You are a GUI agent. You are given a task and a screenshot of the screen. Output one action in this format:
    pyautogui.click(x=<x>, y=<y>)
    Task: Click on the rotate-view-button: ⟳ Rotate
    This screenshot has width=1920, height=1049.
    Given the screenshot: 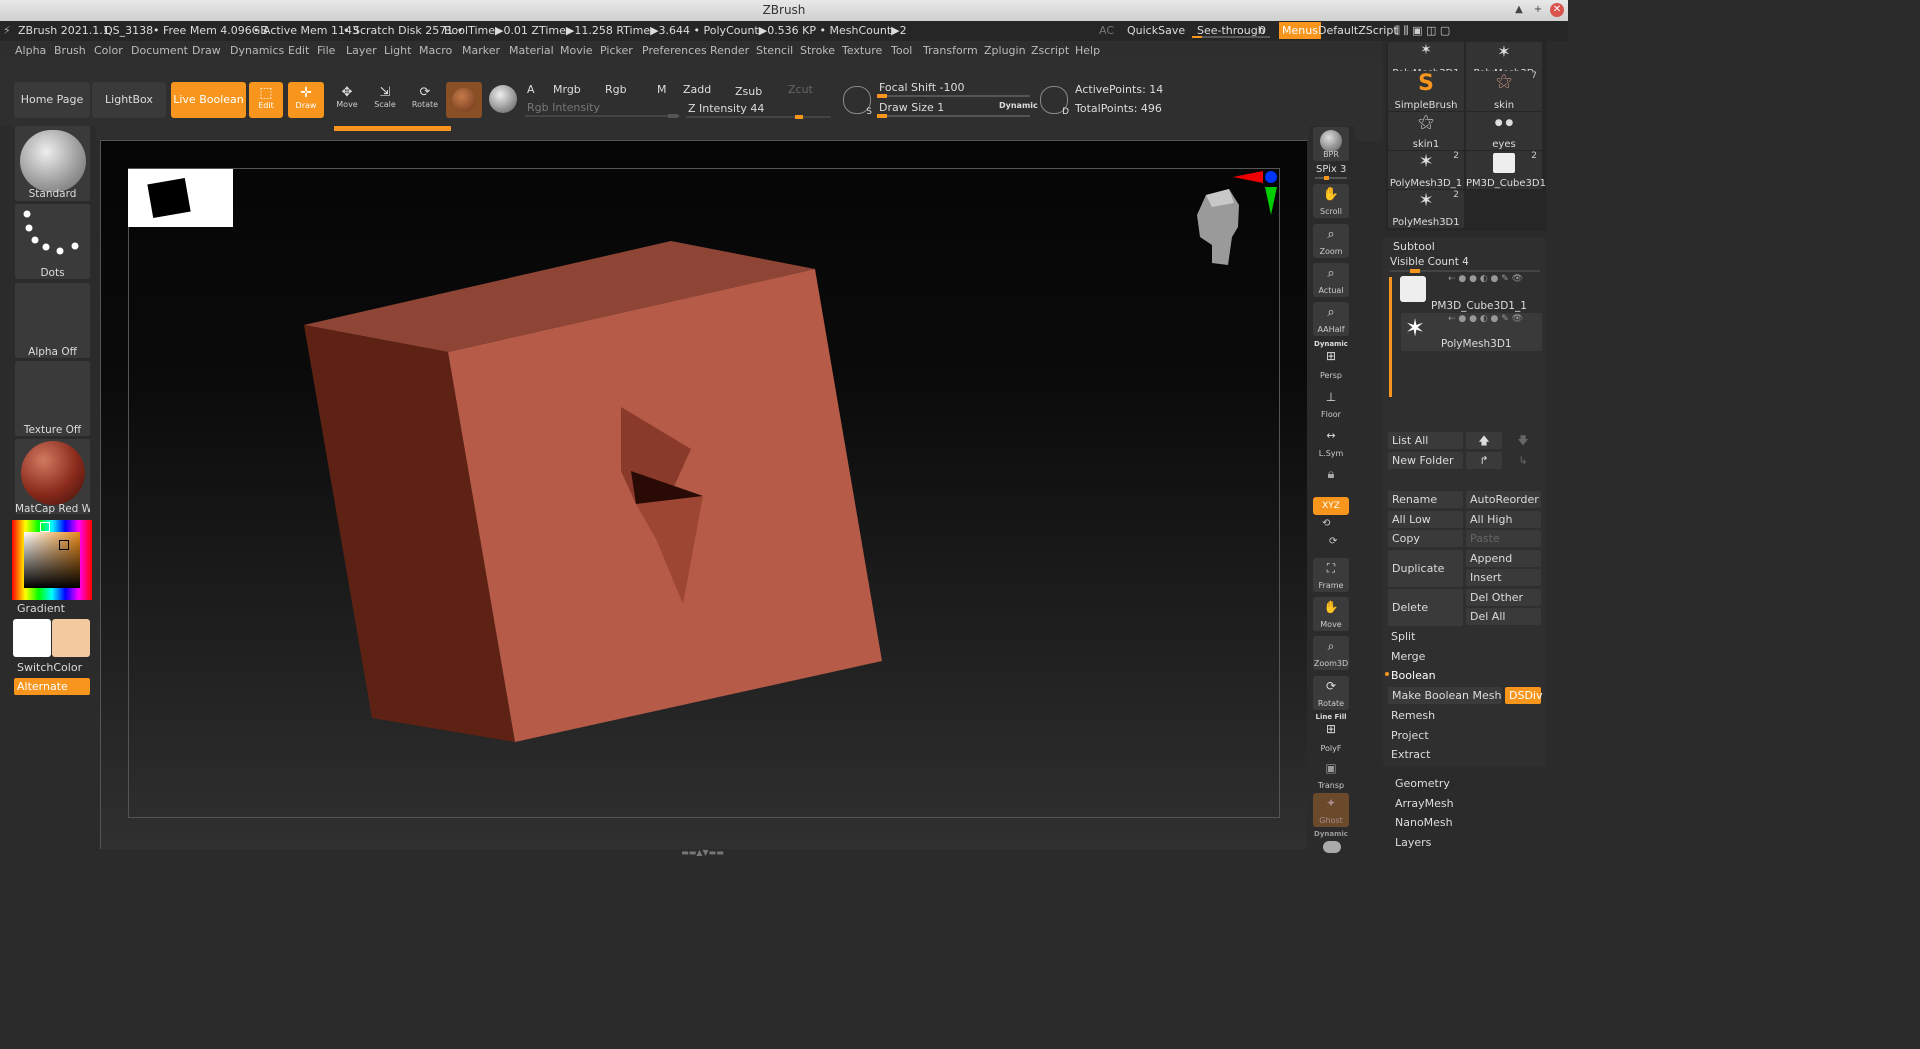 What is the action you would take?
    pyautogui.click(x=1331, y=693)
    